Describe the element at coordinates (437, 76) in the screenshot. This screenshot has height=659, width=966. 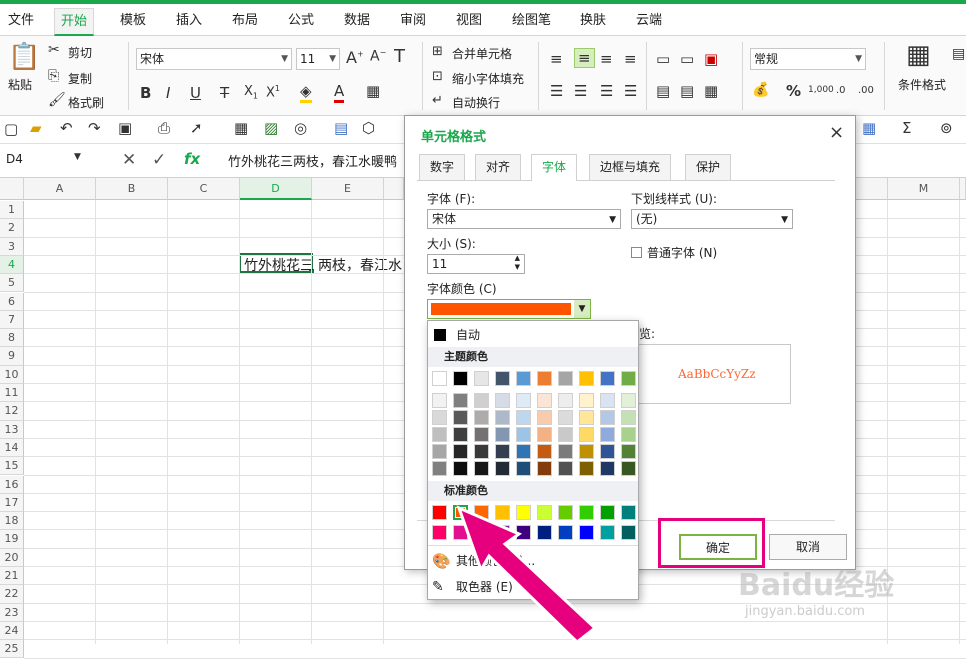
I see `shrink-fit-icon: ⊡` at that location.